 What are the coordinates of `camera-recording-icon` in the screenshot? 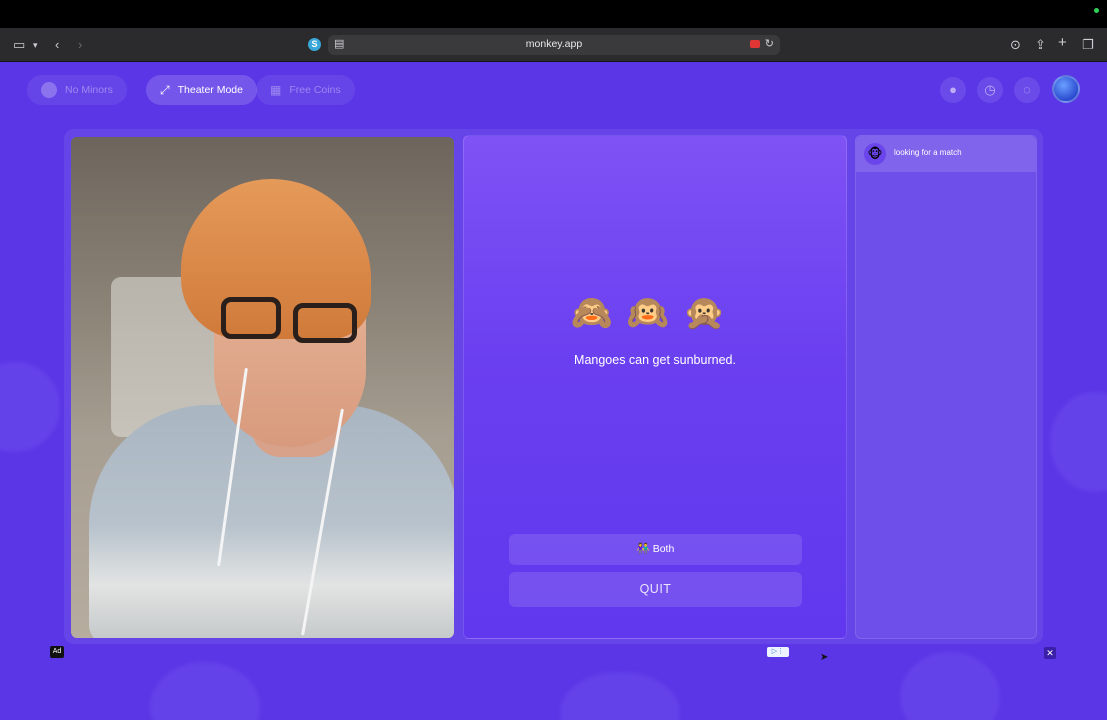 It's located at (755, 44).